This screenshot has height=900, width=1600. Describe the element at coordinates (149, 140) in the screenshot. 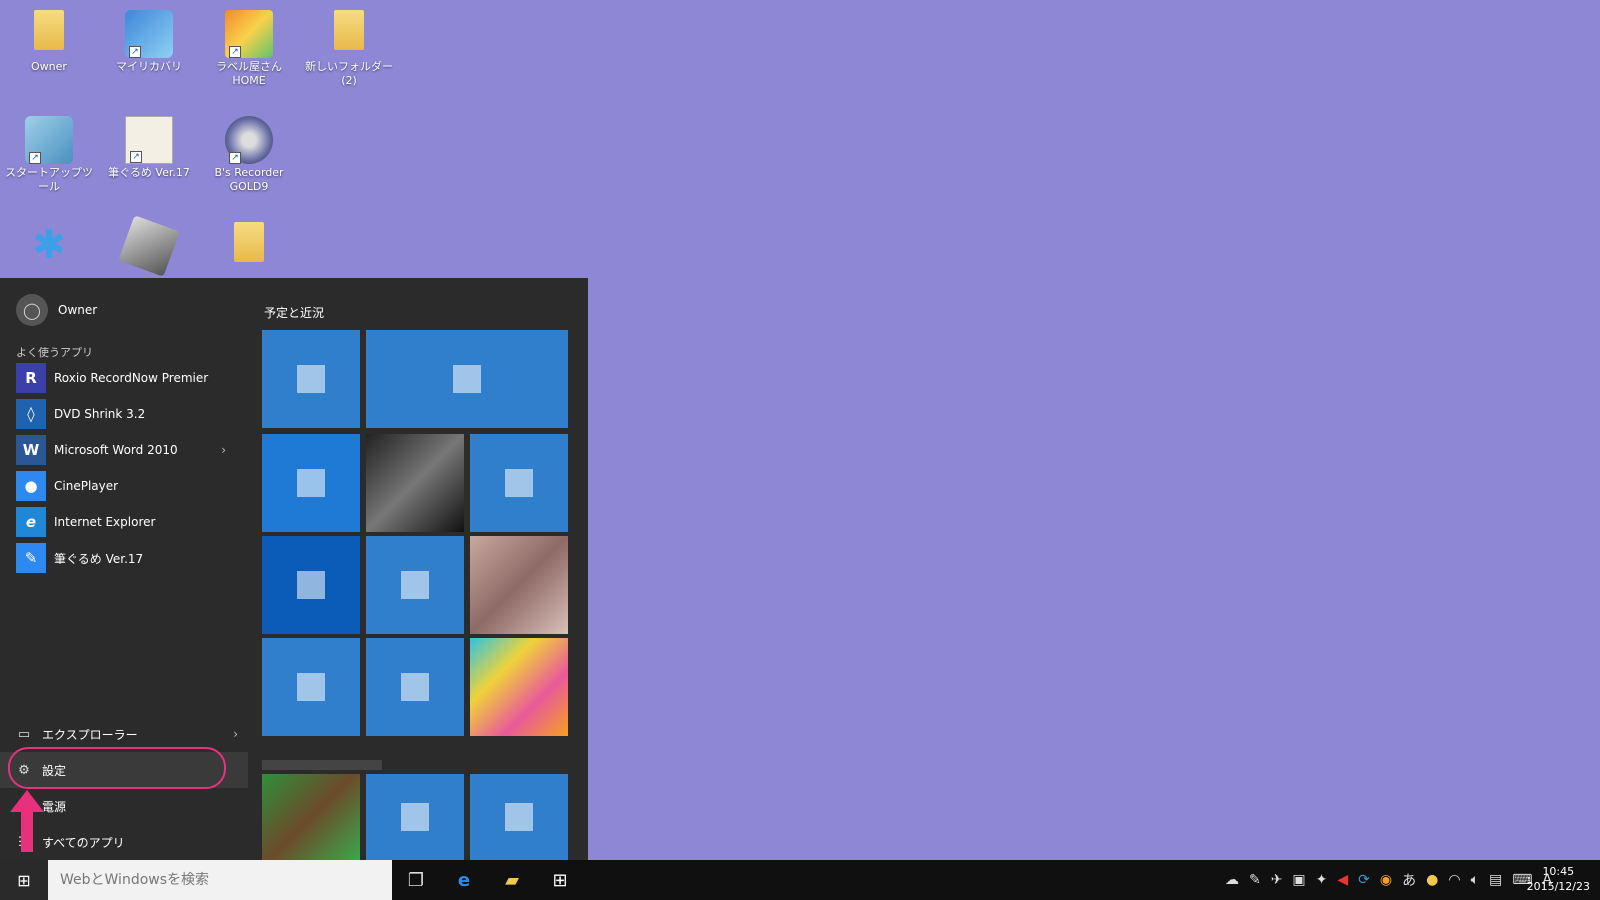

I see `fudegurume-icon: ↗` at that location.